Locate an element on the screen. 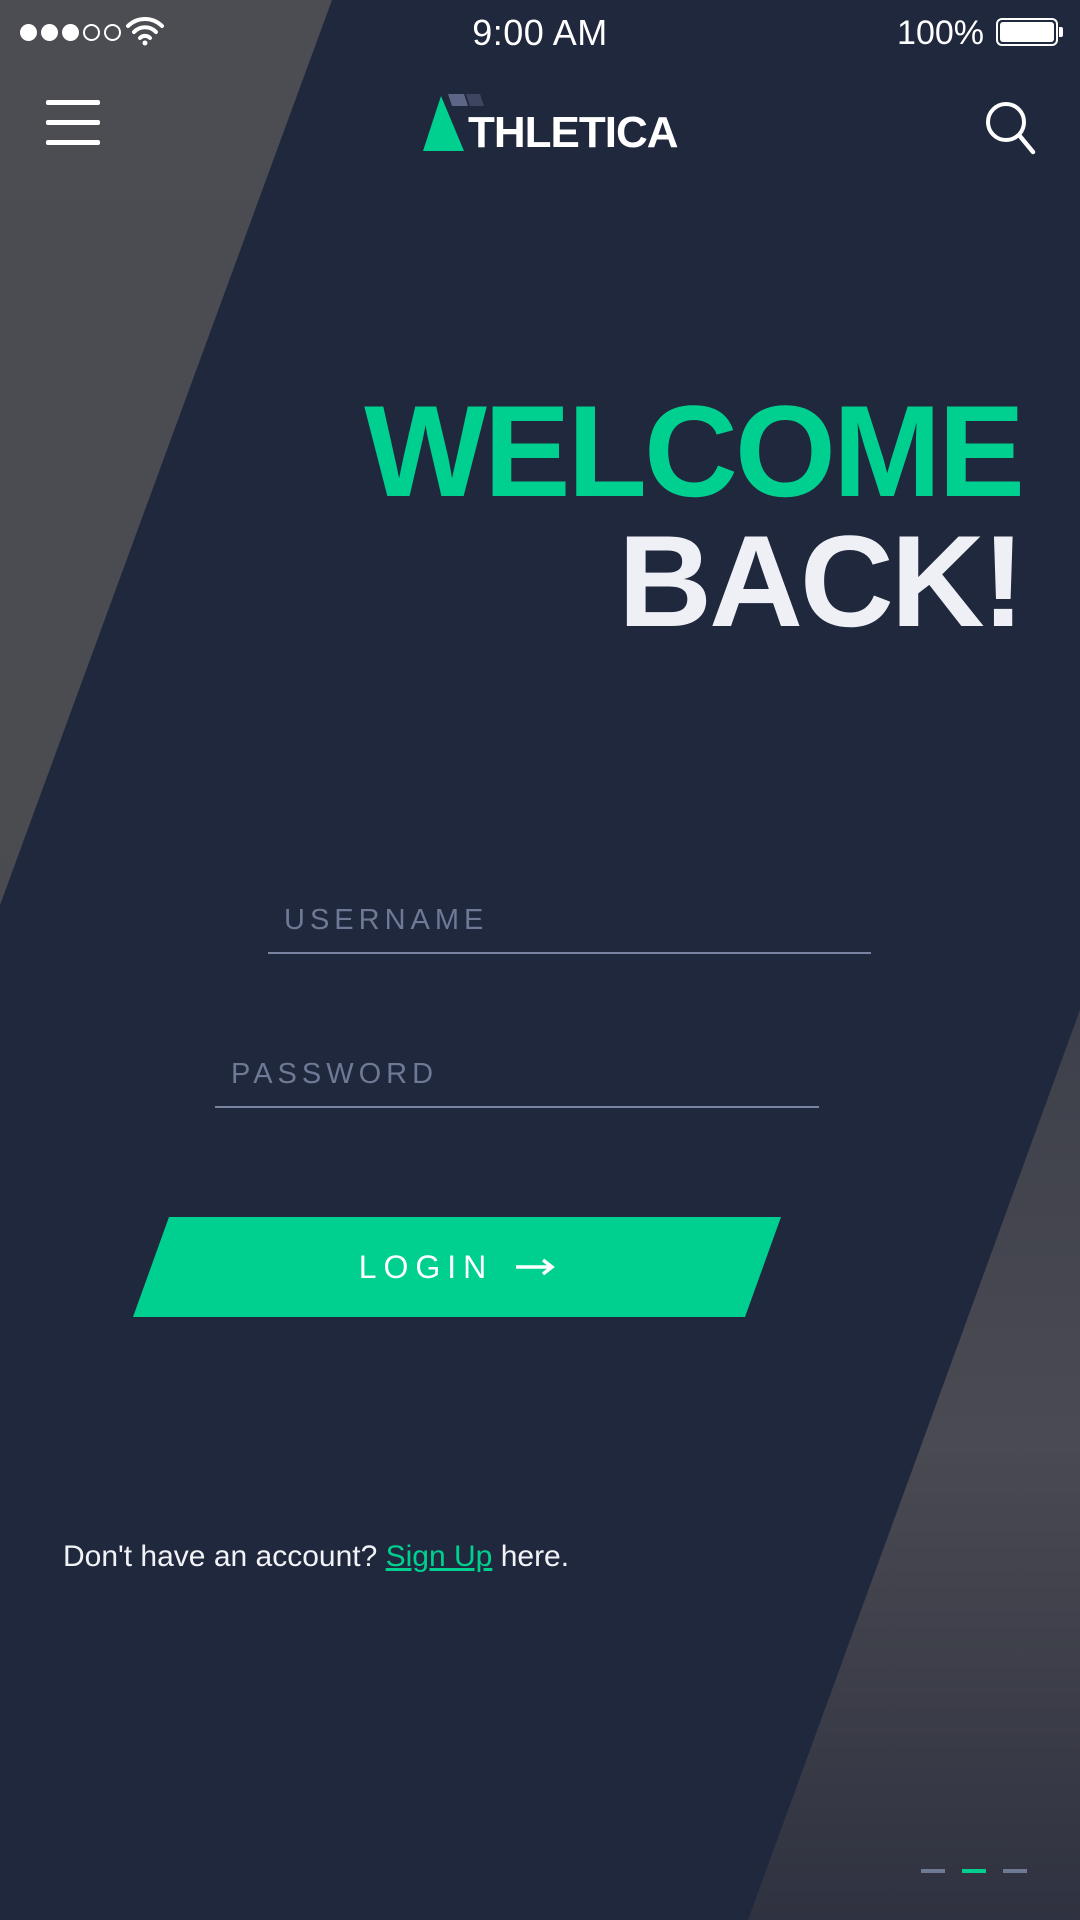 The image size is (1080, 1920). hamburger-icon is located at coordinates (73, 123).